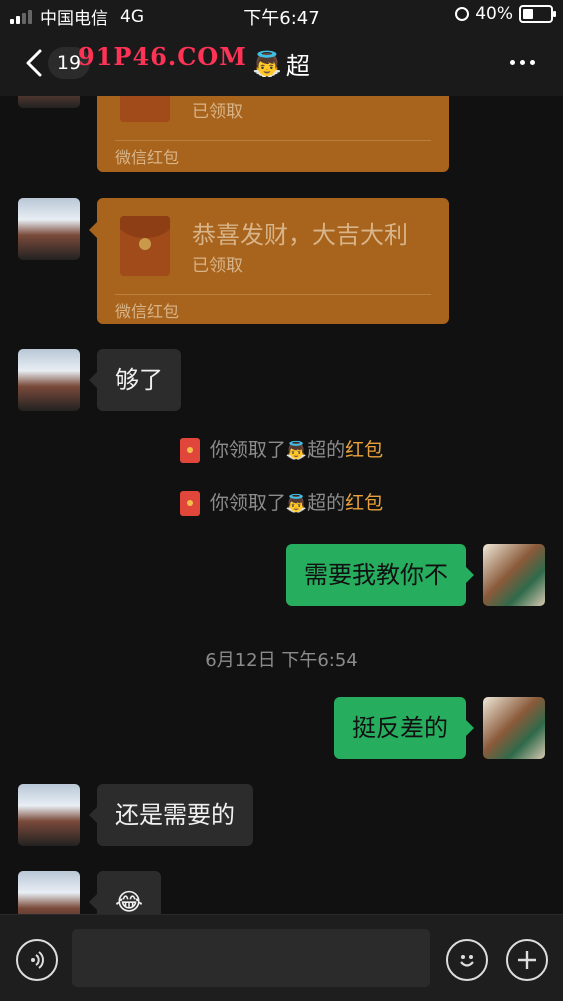 The height and width of the screenshot is (1001, 563). I want to click on voice-icon, so click(37, 960).